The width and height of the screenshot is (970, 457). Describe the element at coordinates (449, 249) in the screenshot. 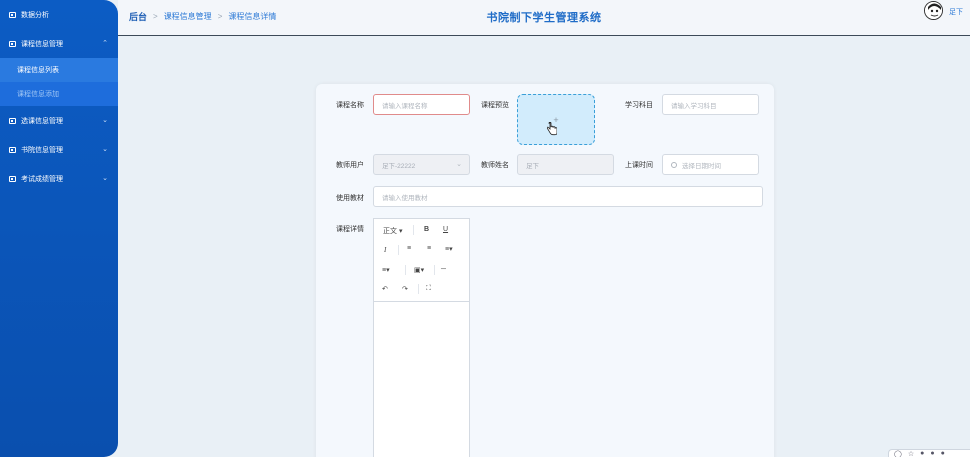

I see `align-icon: ≡▾` at that location.